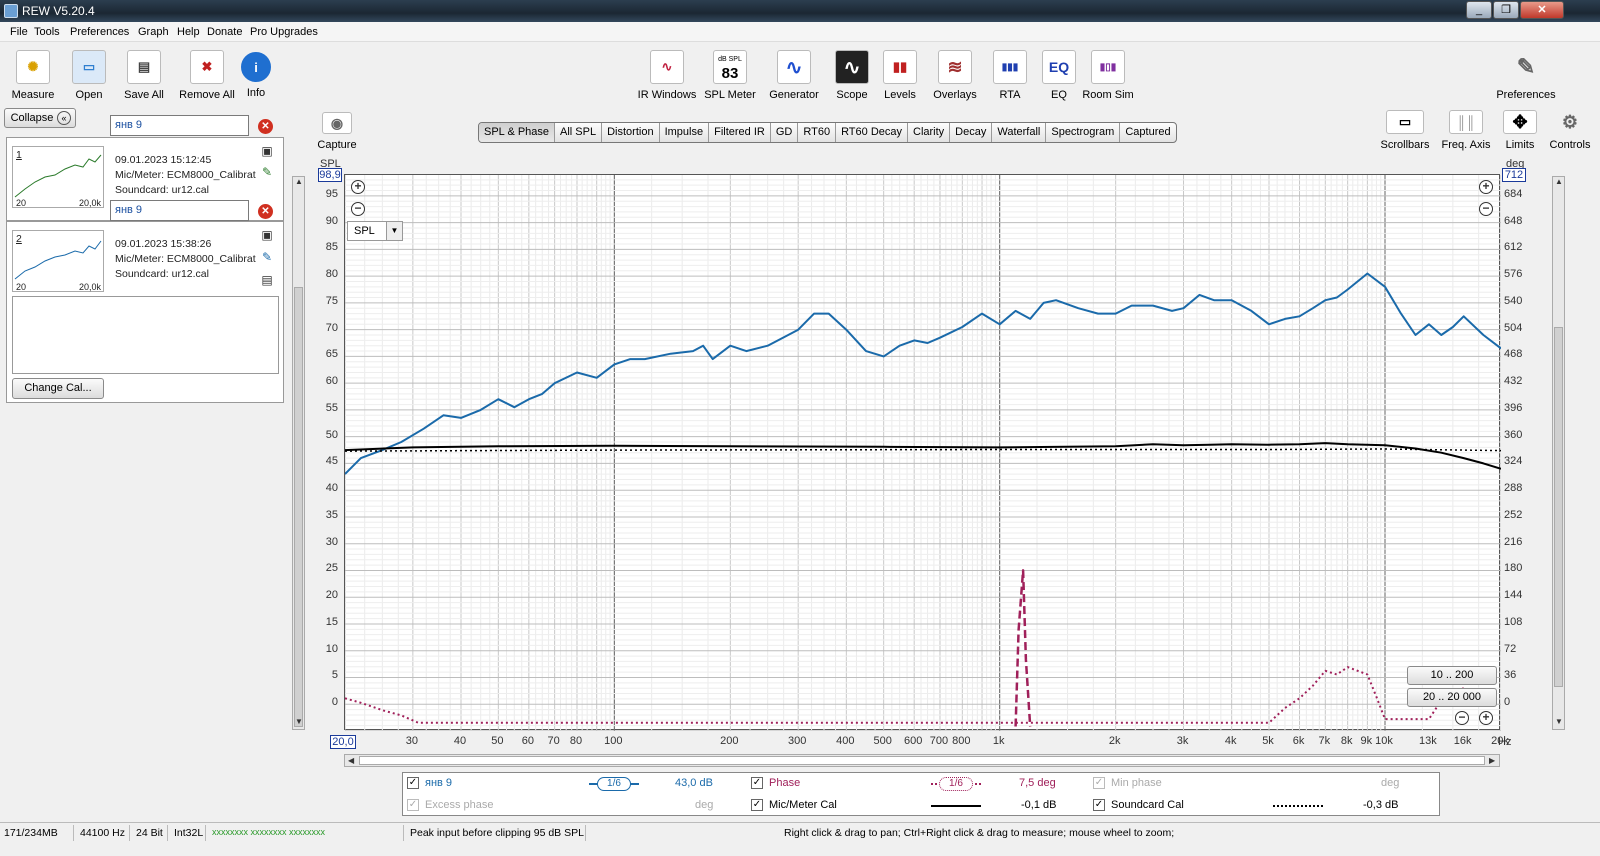 This screenshot has height=856, width=1600. What do you see at coordinates (1466, 130) in the screenshot?
I see `freq-axis-button: ║║ Freq. Axis` at bounding box center [1466, 130].